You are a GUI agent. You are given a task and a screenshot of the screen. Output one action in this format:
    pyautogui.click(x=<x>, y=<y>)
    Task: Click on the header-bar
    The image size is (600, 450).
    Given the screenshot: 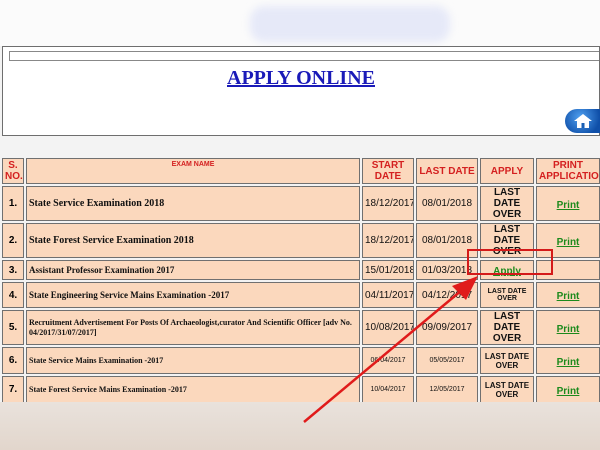 What is the action you would take?
    pyautogui.click(x=304, y=56)
    